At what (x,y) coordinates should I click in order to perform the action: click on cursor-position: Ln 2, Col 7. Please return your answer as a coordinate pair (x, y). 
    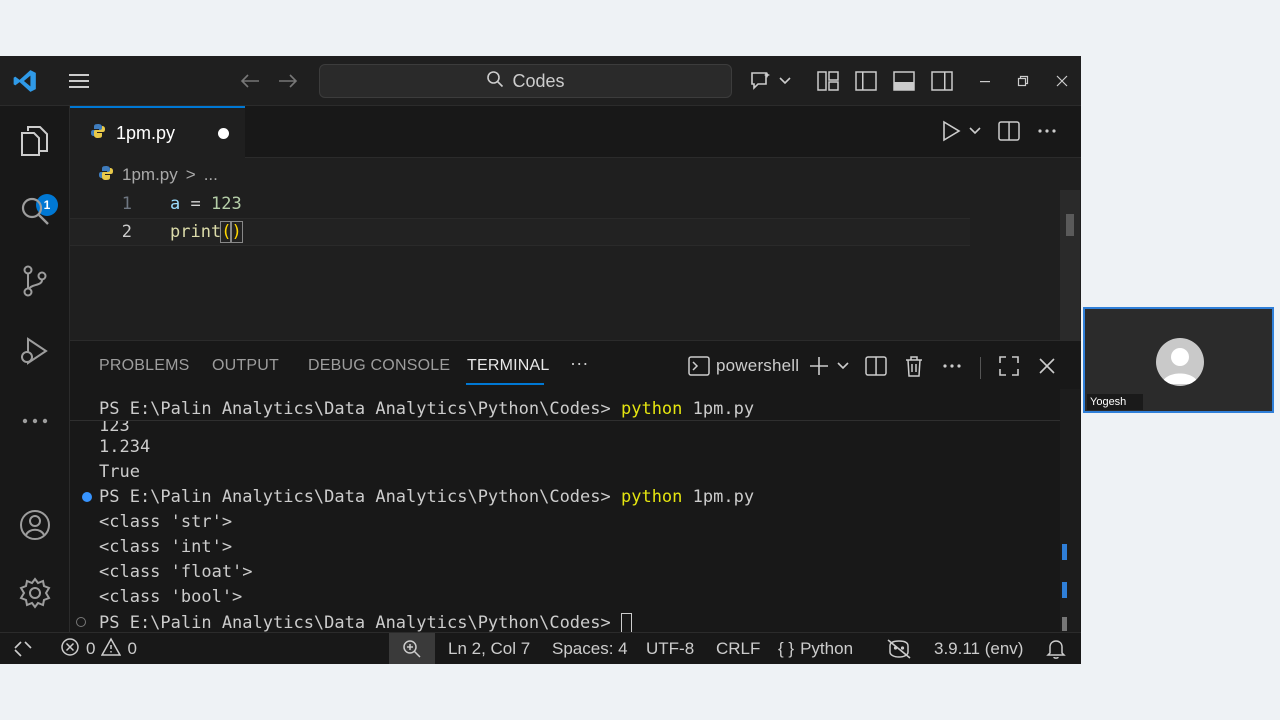
    Looking at the image, I should click on (489, 649).